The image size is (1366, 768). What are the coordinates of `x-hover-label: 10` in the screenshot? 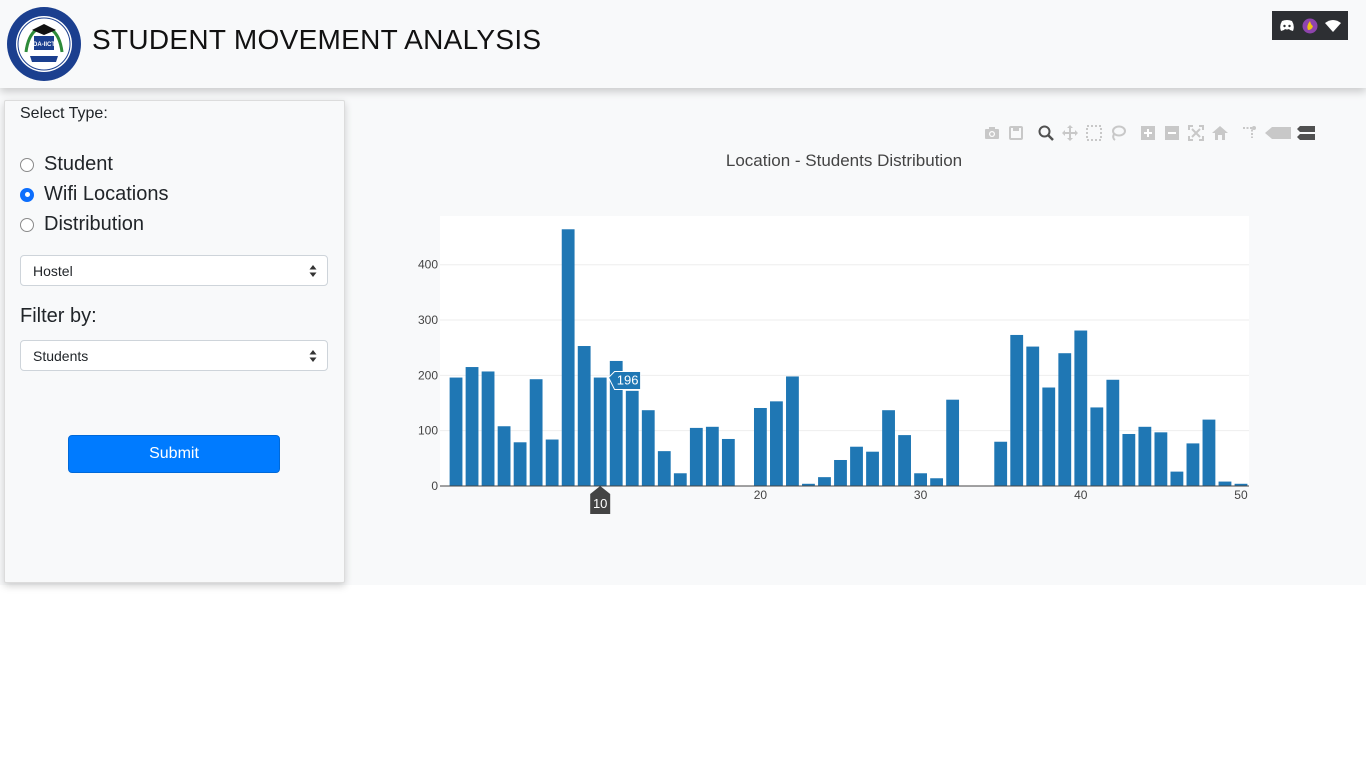 It's located at (600, 503).